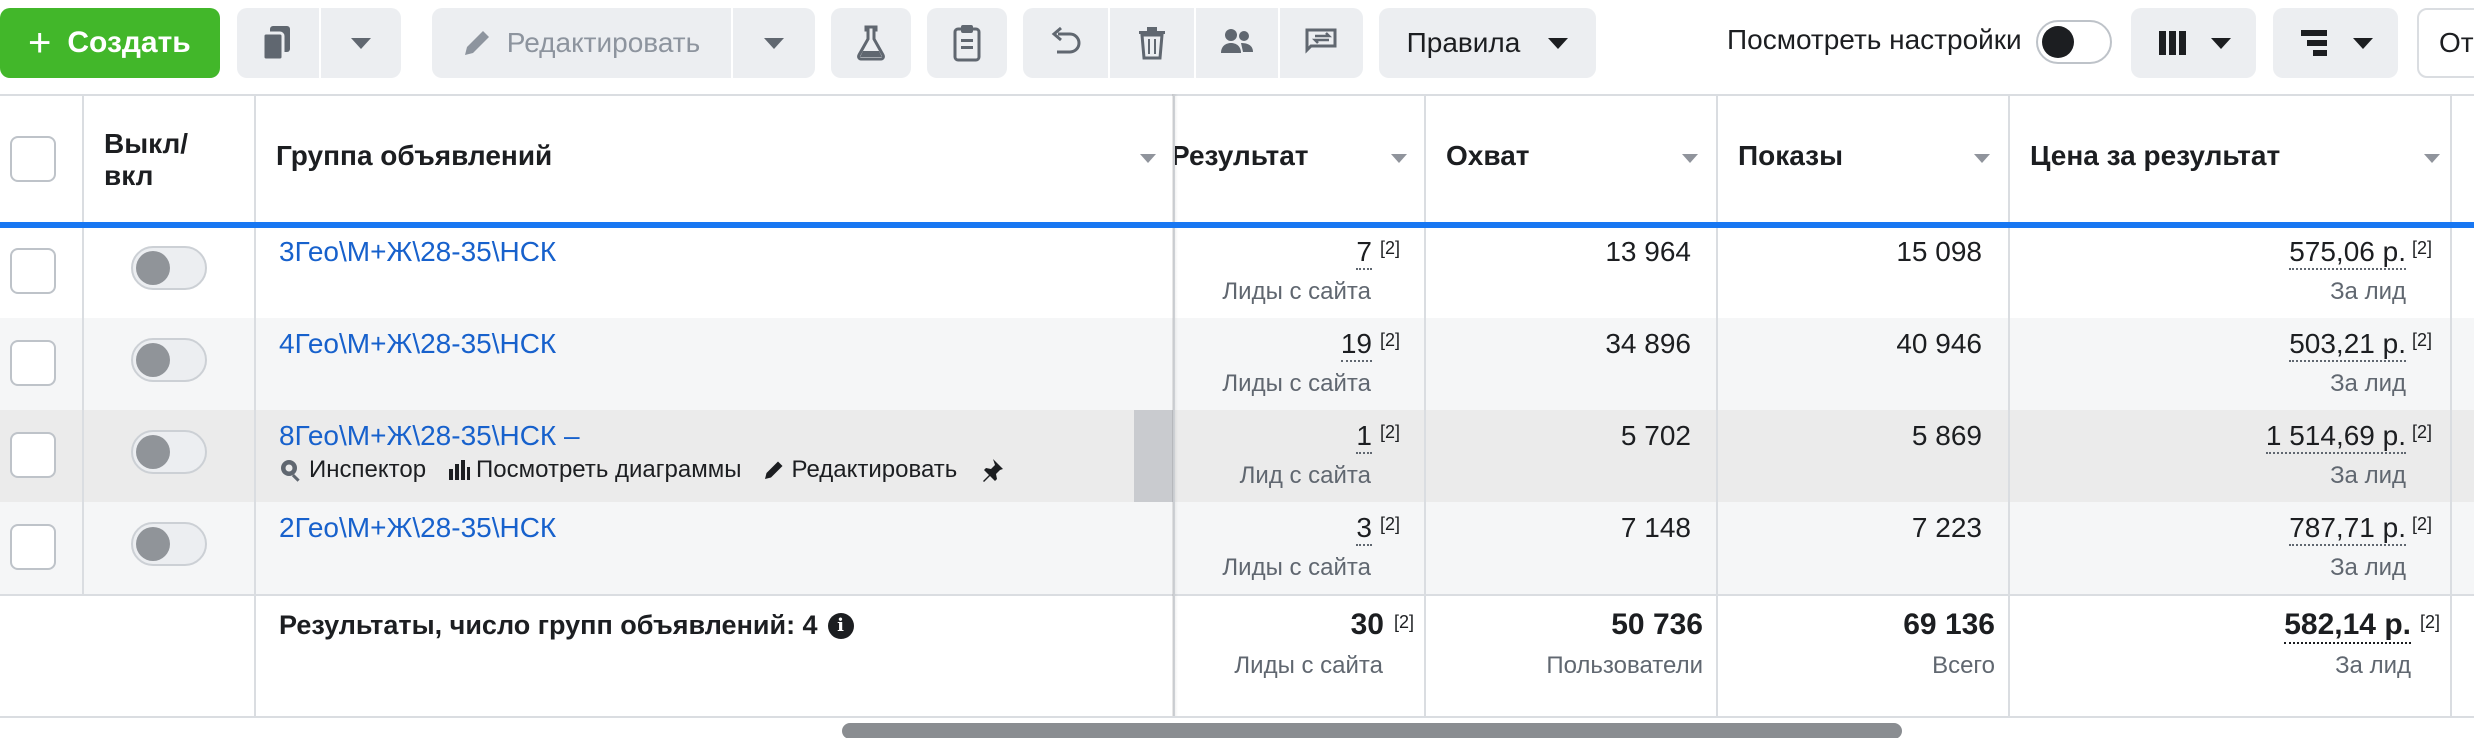 The image size is (2474, 738). I want to click on trash-icon, so click(1152, 43).